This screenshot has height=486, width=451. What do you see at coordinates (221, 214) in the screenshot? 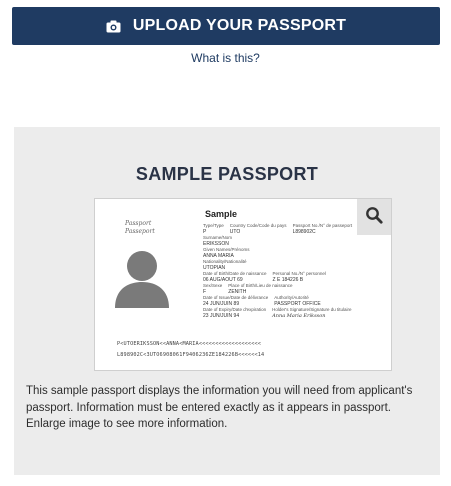
I see `passport-sample-label: Sample` at bounding box center [221, 214].